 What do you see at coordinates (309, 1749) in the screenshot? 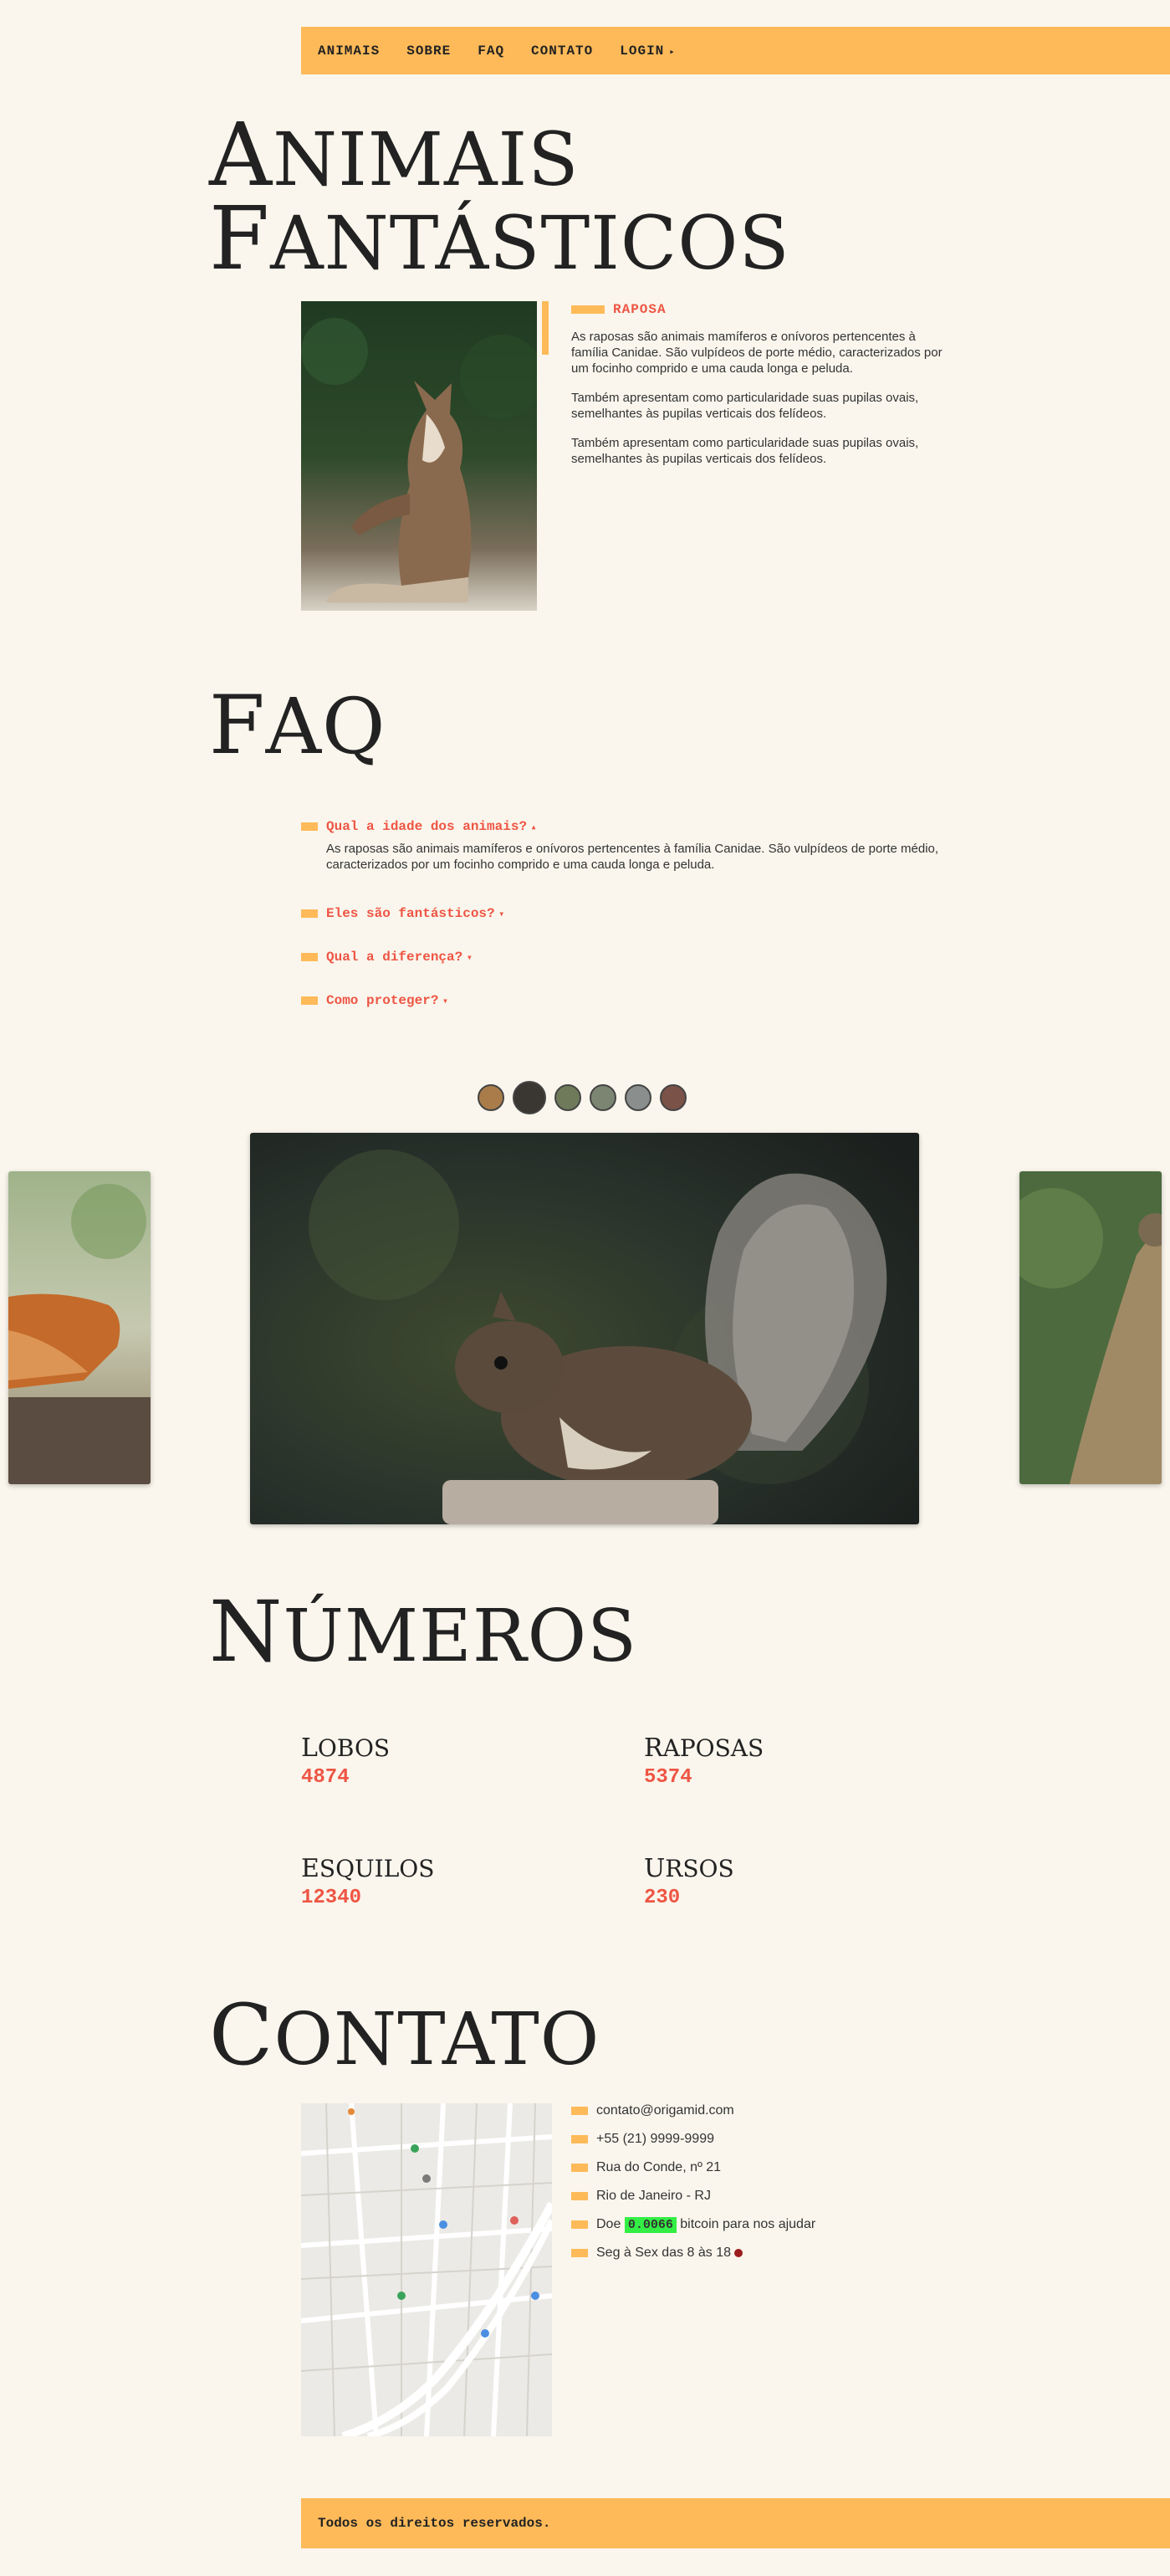
I see `stat-label-initial: L` at bounding box center [309, 1749].